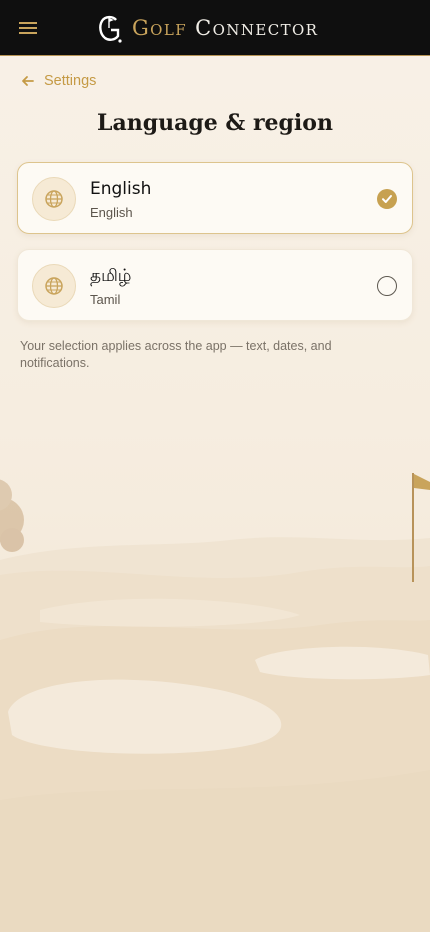 This screenshot has height=932, width=430. I want to click on checkmark-icon, so click(387, 199).